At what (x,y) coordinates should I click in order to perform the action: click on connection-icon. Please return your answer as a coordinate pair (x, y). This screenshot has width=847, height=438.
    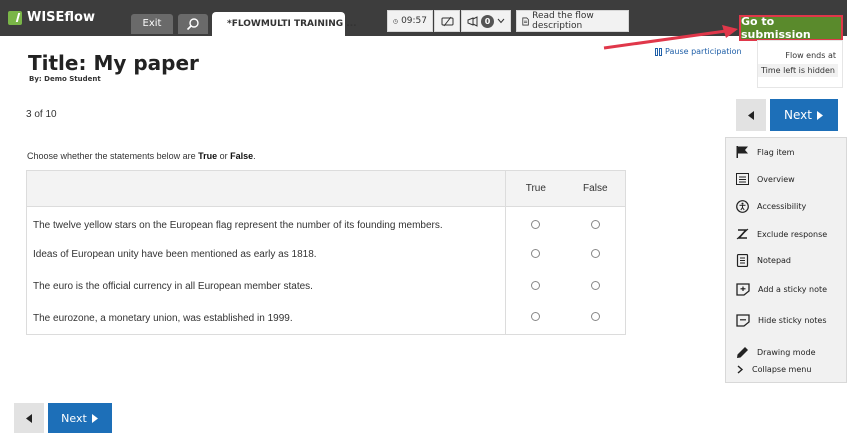
    Looking at the image, I should click on (447, 21).